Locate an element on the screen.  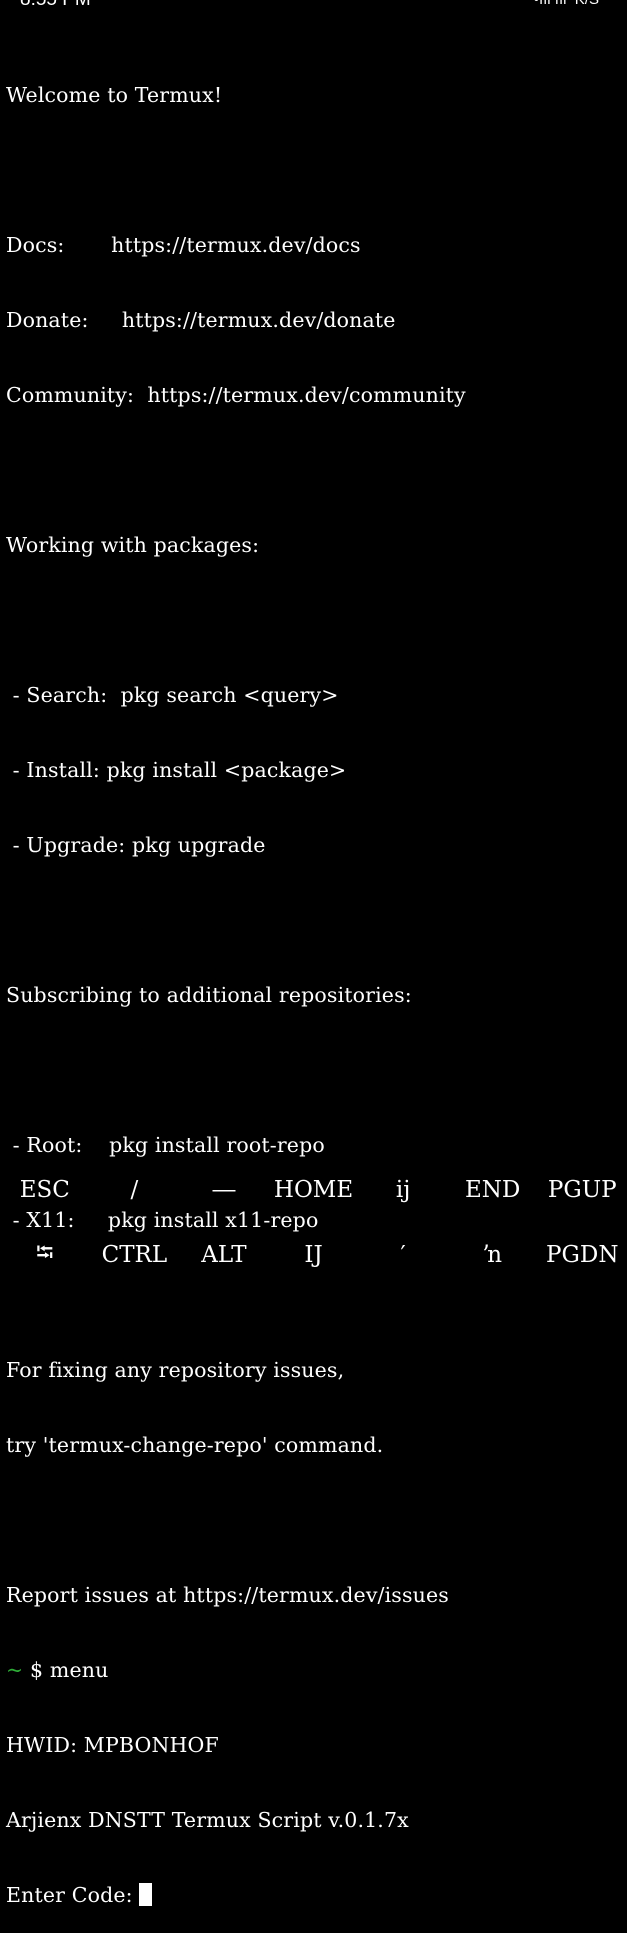
terminal-line: Docs: https://termux.dev/docs is located at coordinates (183, 245).